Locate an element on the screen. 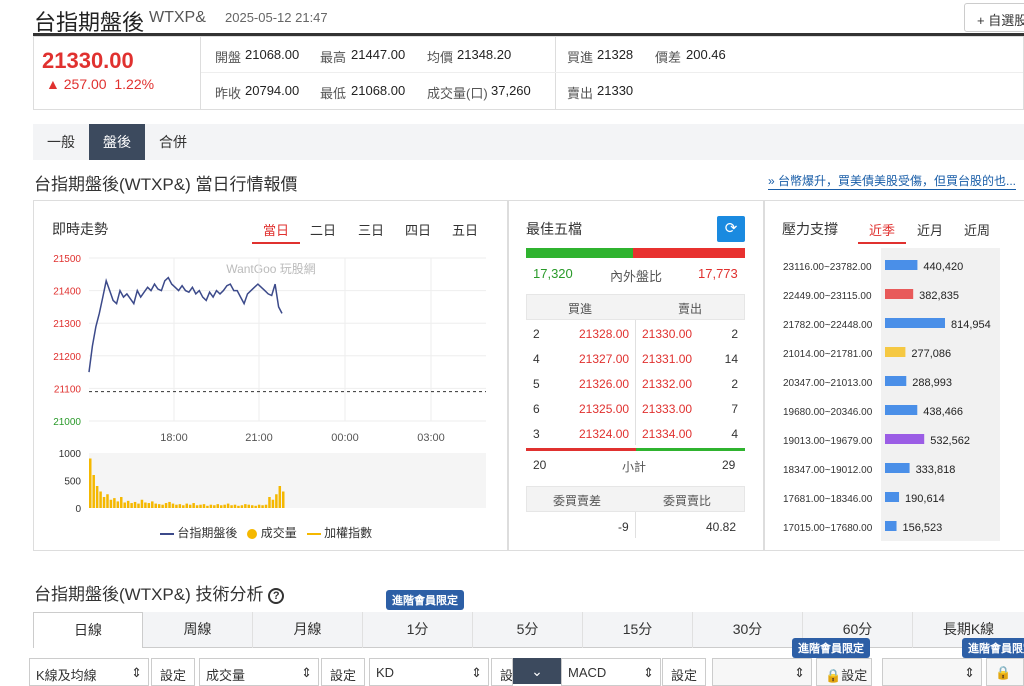 This screenshot has width=1024, height=686. tab-quarter: 近季 is located at coordinates (882, 229).